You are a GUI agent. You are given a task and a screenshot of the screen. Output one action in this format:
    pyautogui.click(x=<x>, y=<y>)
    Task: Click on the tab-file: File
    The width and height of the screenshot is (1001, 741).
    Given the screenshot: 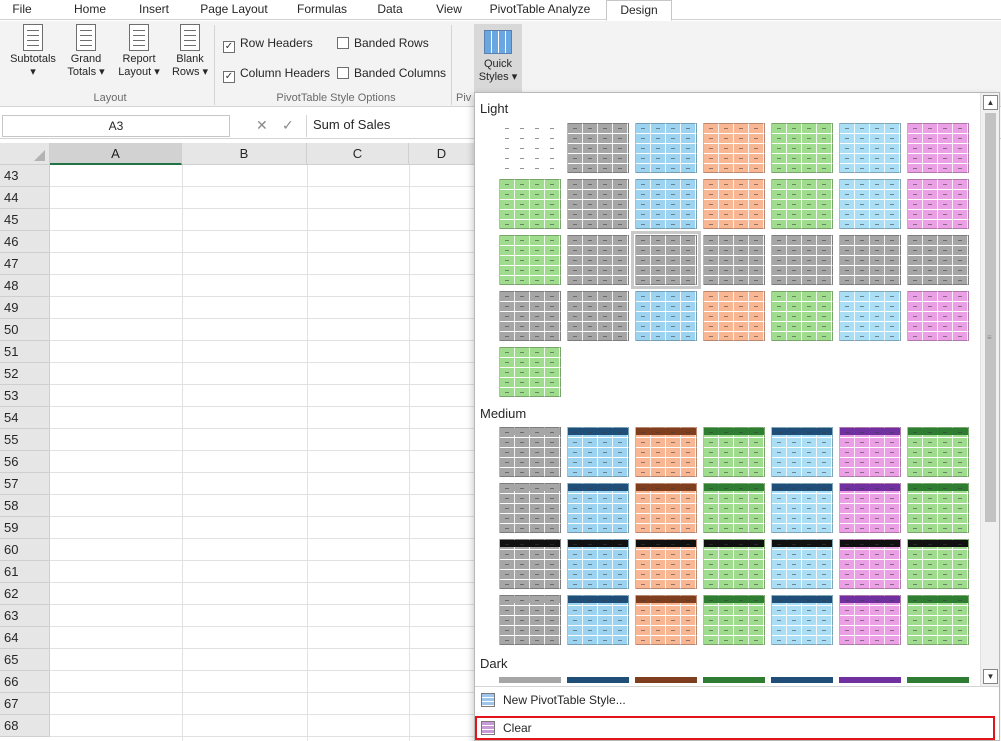 What is the action you would take?
    pyautogui.click(x=22, y=10)
    